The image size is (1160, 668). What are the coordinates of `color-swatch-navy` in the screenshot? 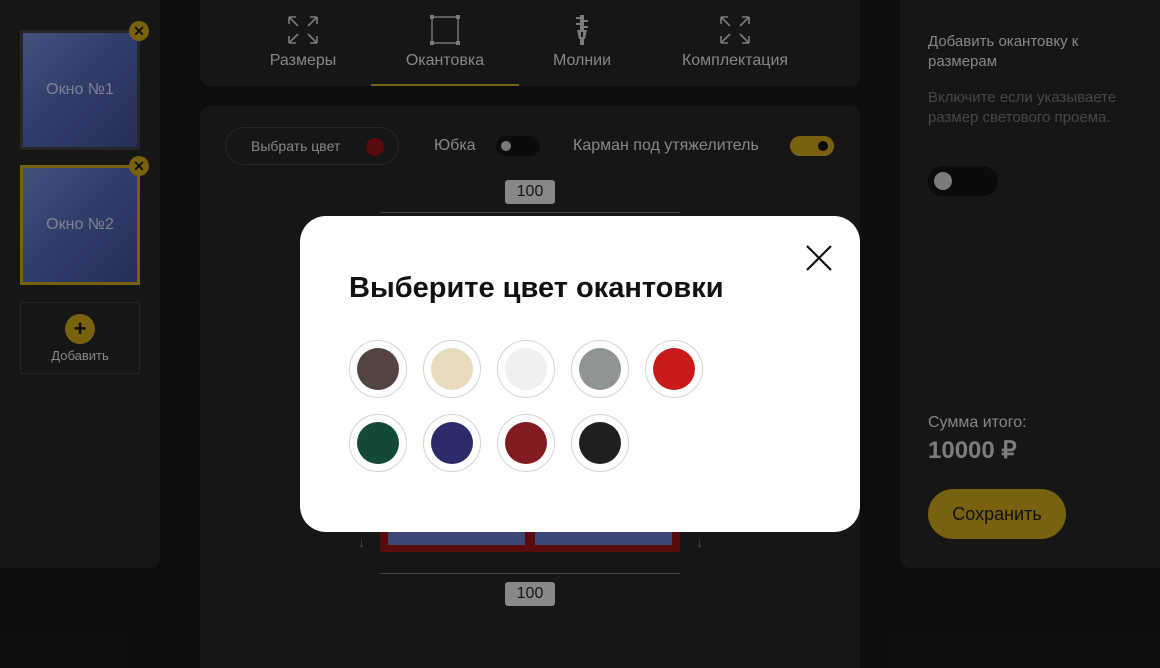 It's located at (452, 443).